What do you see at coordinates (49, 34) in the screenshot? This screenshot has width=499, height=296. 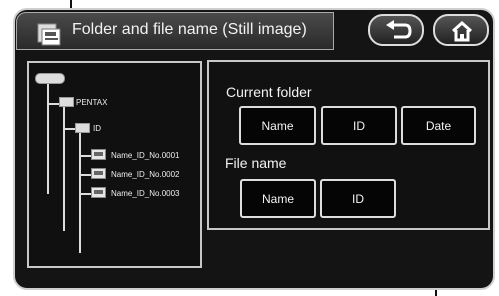 I see `folder-file-icon` at bounding box center [49, 34].